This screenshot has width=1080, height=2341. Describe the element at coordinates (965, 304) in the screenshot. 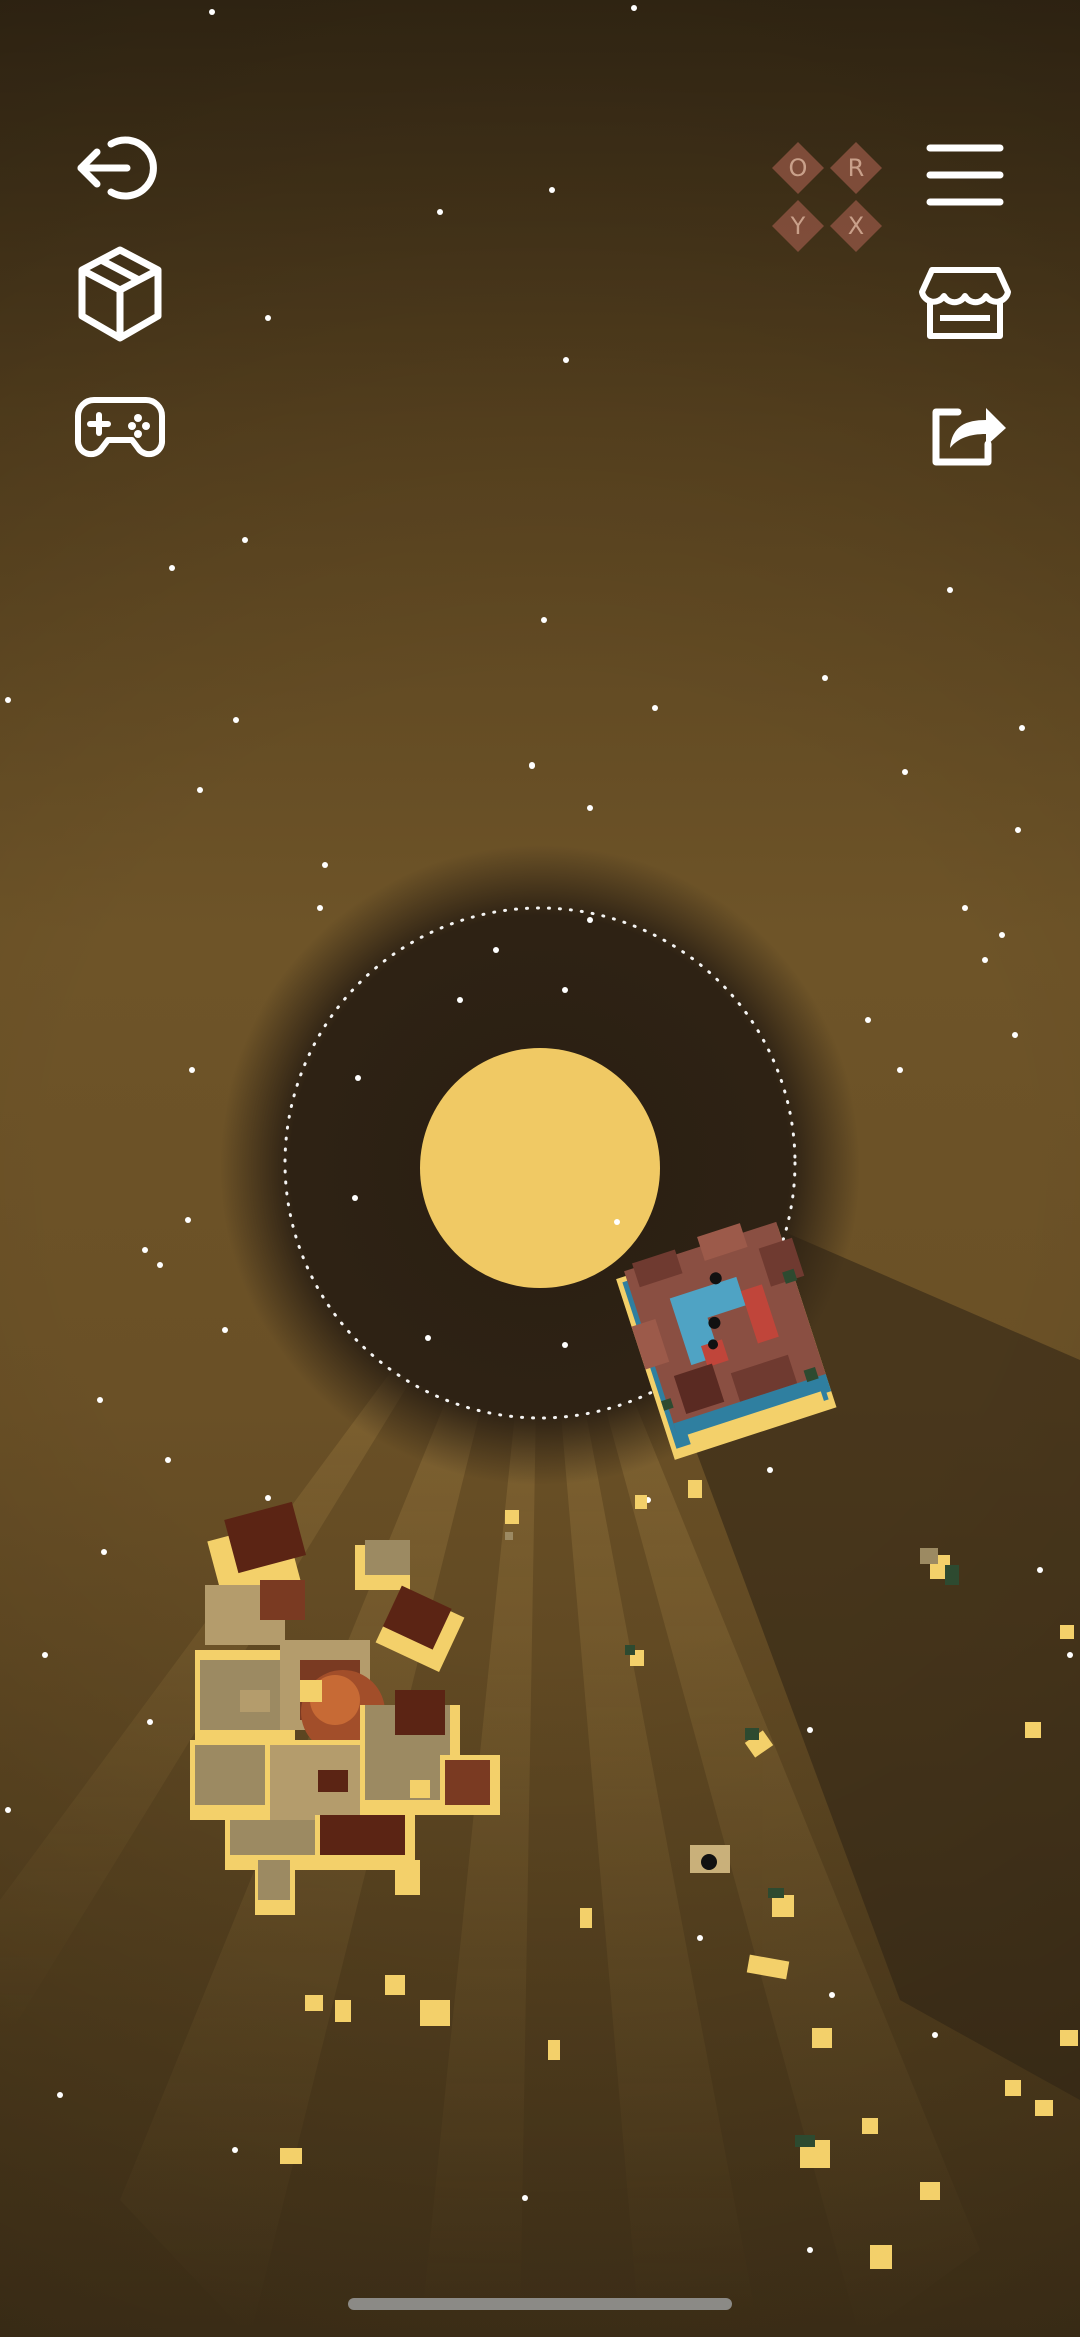

I see `store-icon` at that location.